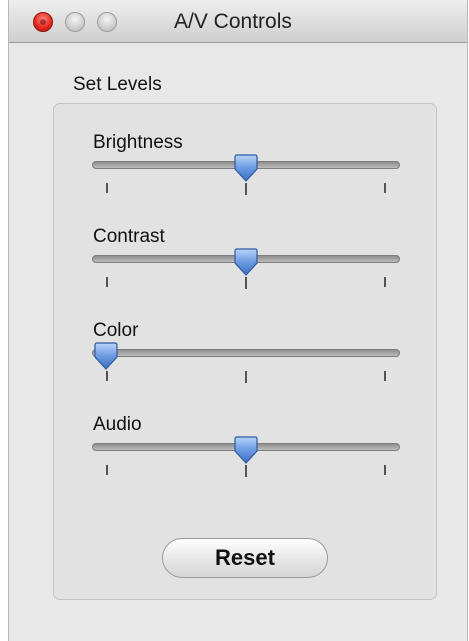  I want to click on color-slider: Color, so click(246, 365).